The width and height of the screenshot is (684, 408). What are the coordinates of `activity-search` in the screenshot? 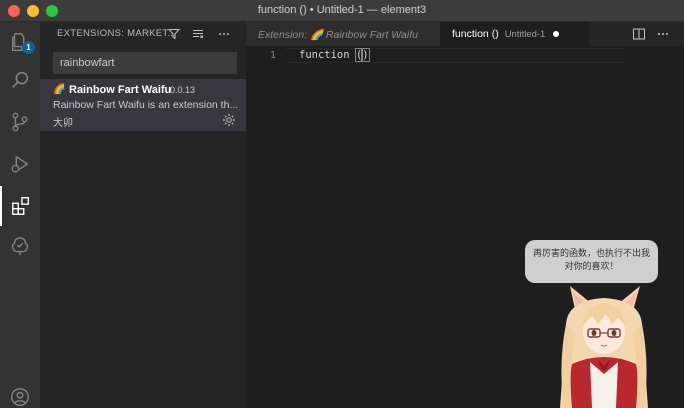 It's located at (20, 80).